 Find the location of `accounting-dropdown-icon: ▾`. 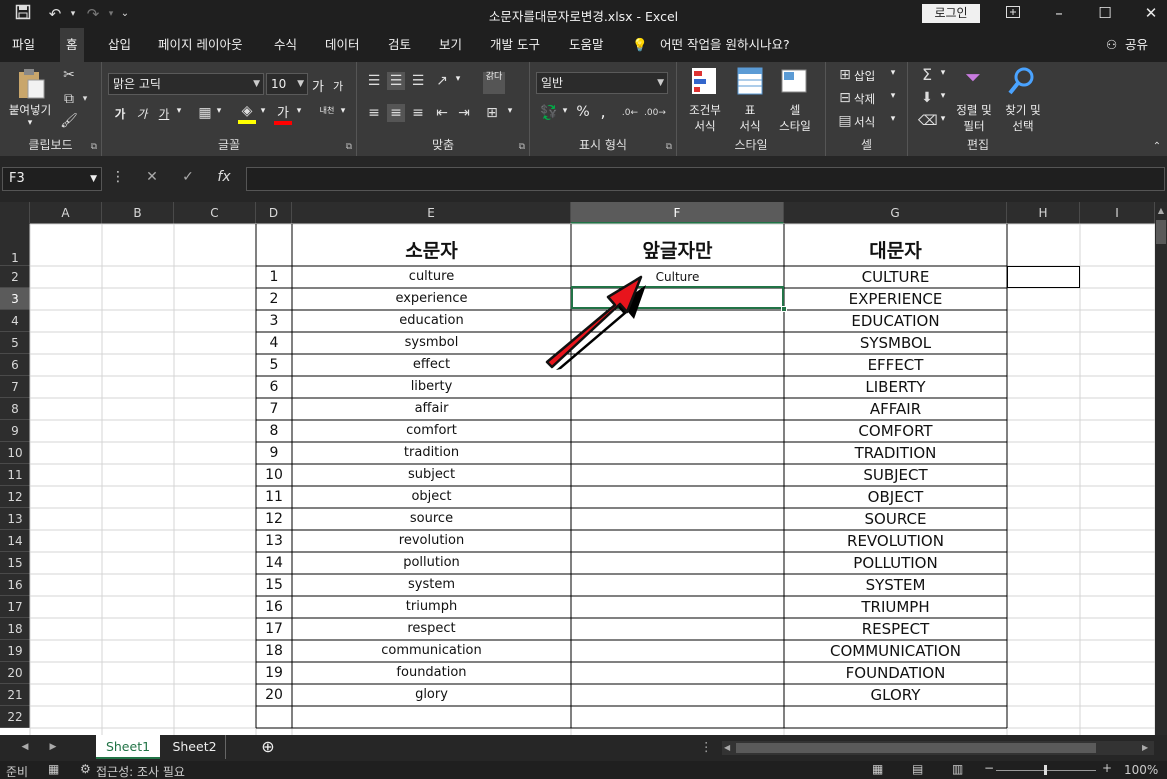

accounting-dropdown-icon: ▾ is located at coordinates (565, 111).